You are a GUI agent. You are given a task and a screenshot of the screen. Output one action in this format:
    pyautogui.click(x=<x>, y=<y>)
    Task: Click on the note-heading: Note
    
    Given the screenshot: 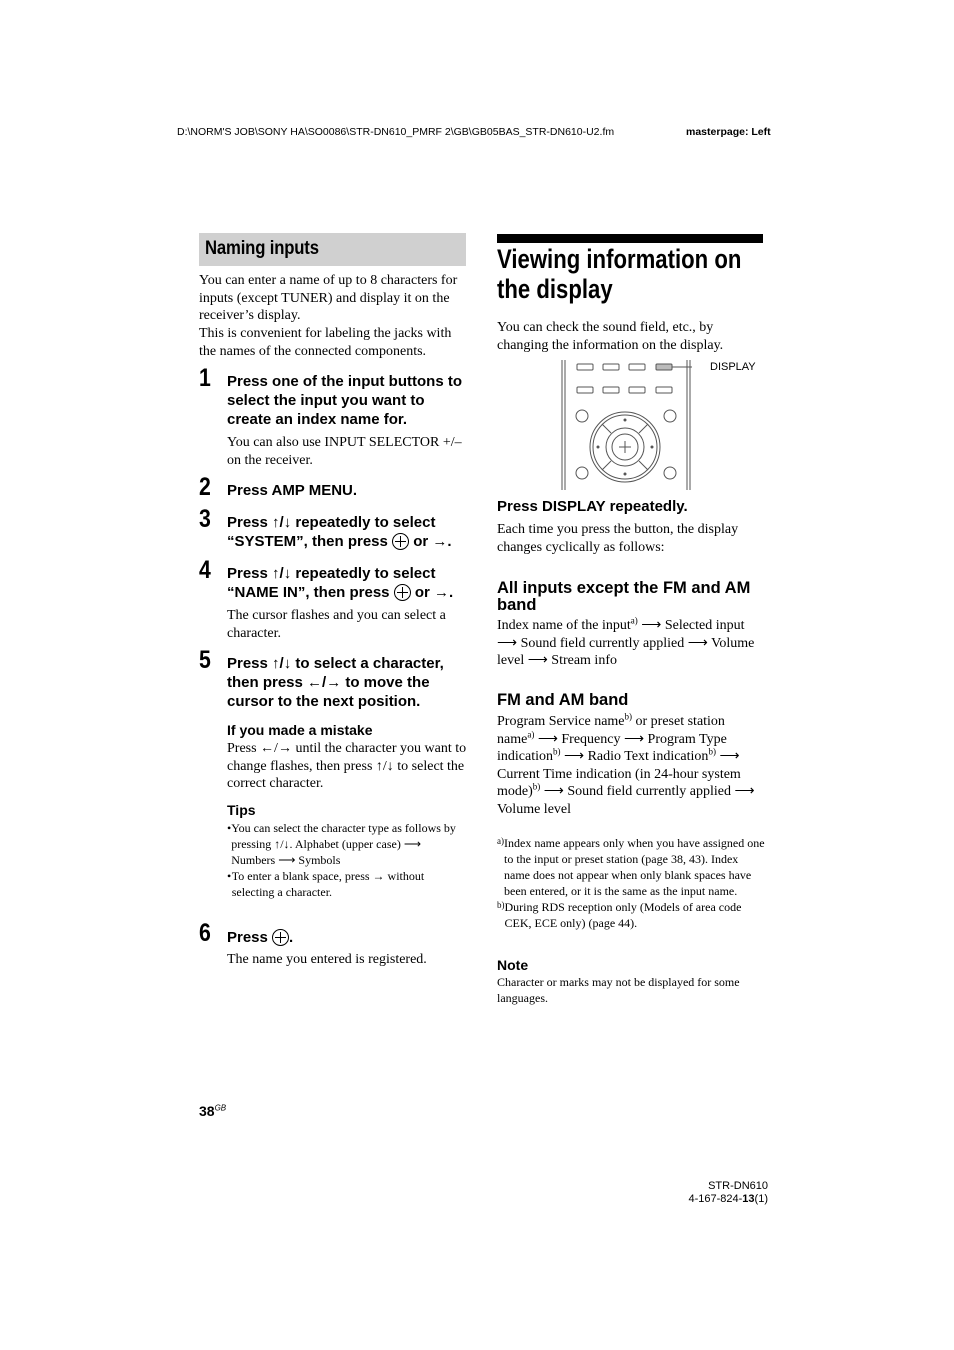 What is the action you would take?
    pyautogui.click(x=513, y=965)
    